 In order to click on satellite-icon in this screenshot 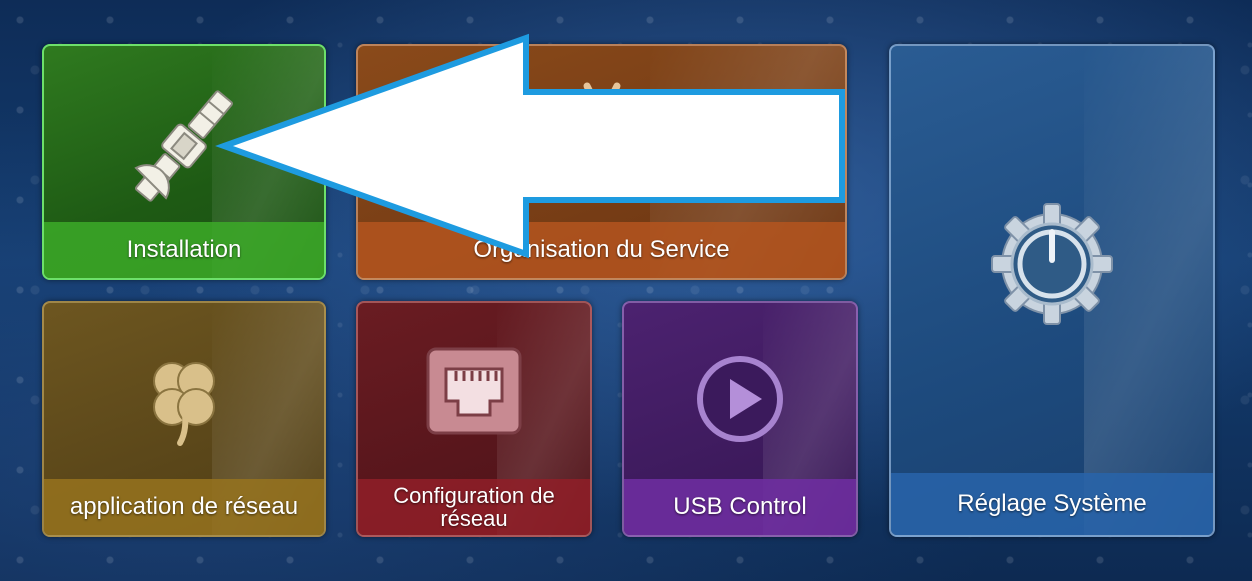, I will do `click(184, 146)`.